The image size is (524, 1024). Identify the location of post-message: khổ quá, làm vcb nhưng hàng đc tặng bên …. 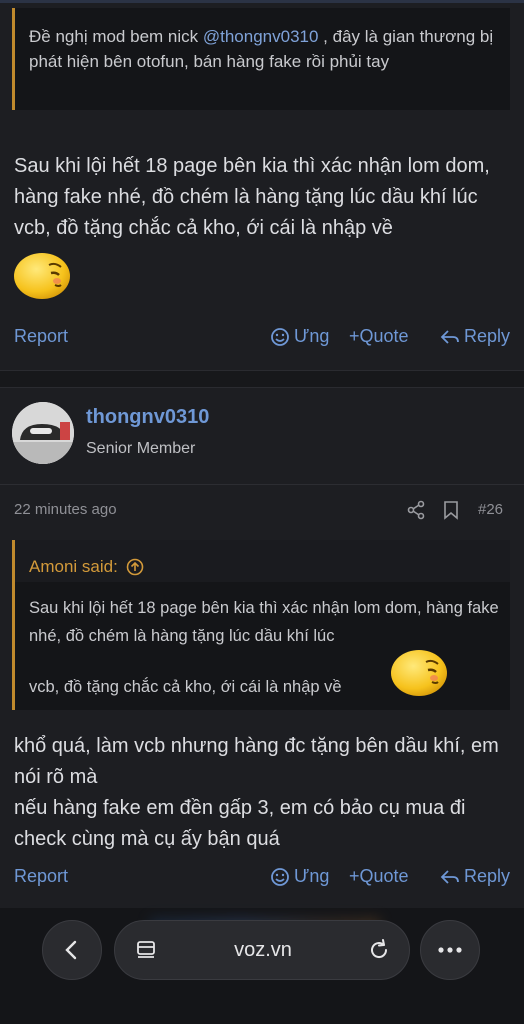
(264, 793).